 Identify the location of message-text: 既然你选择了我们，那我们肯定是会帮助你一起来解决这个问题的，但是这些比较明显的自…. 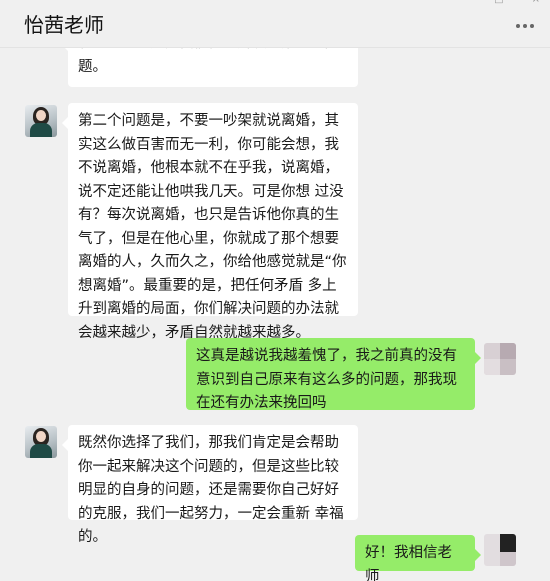
(211, 490).